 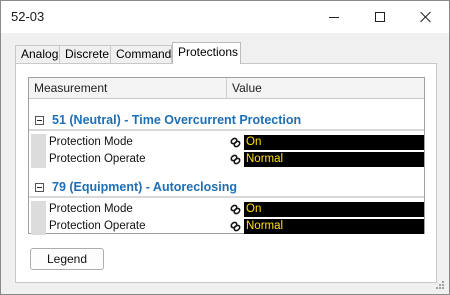 I want to click on legend-button: Legend, so click(x=67, y=259).